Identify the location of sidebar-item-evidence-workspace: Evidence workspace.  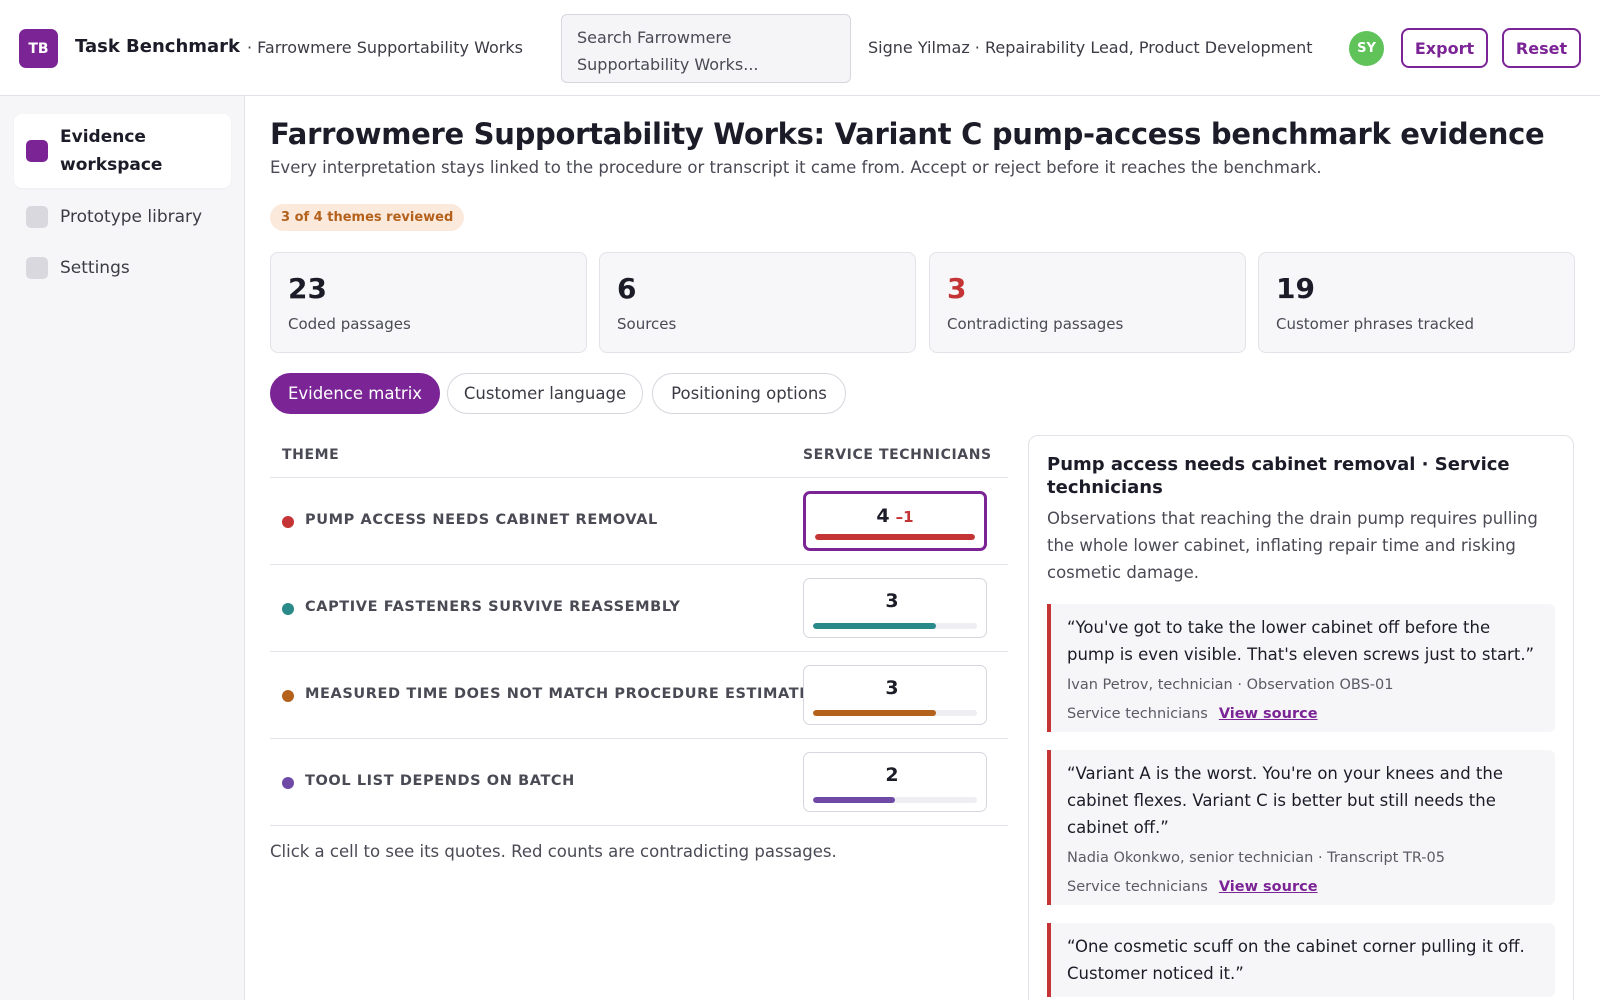
(122, 151).